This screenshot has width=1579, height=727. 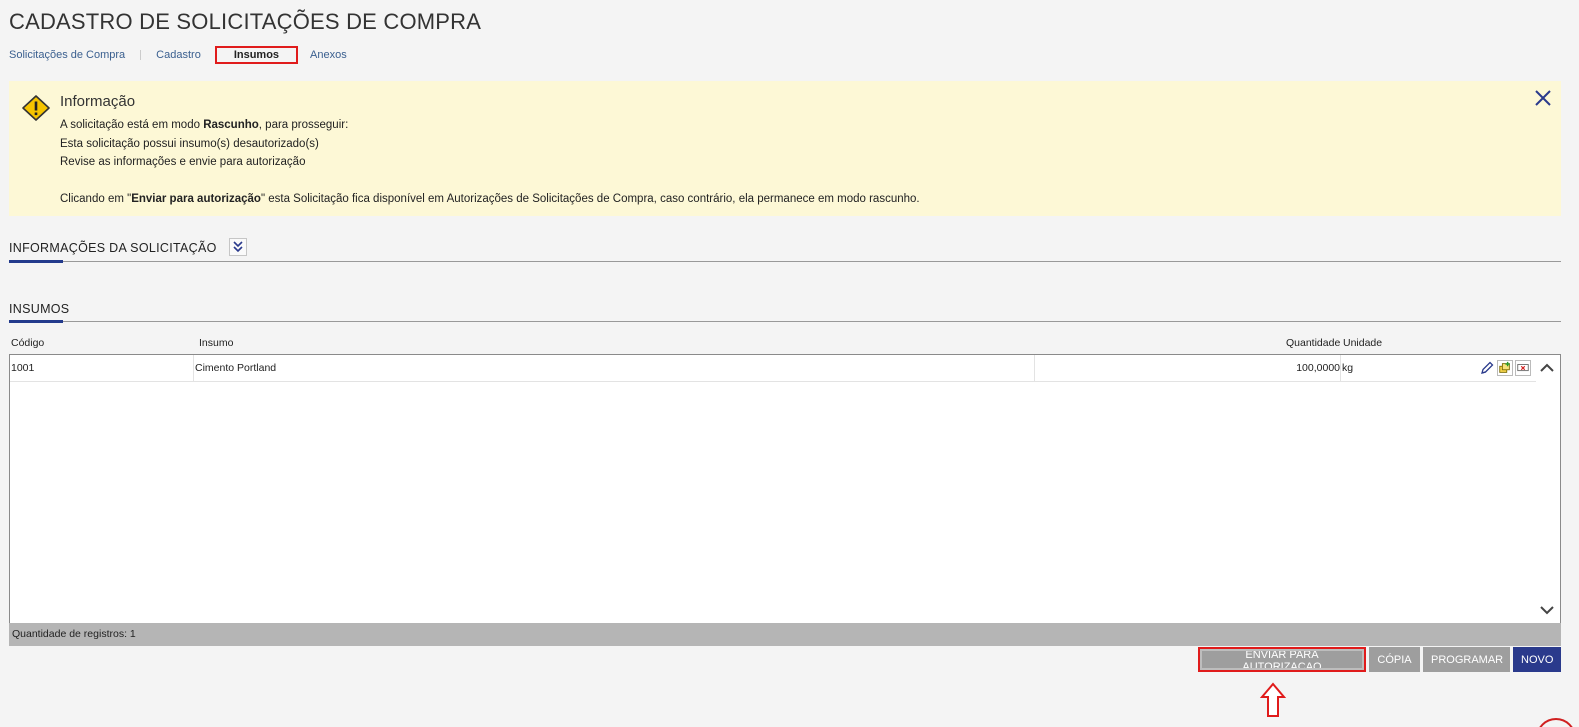 I want to click on section-informacoes-solicitacao: INFORMAÇÕES DA SOLICITAÇÃO, so click(x=785, y=250).